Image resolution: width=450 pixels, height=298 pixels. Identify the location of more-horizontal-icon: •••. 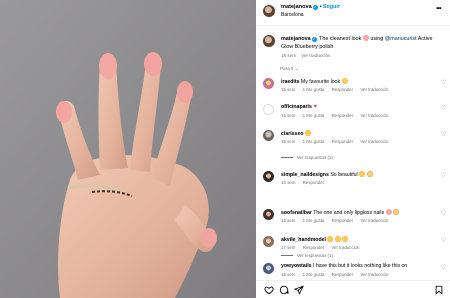
(438, 9).